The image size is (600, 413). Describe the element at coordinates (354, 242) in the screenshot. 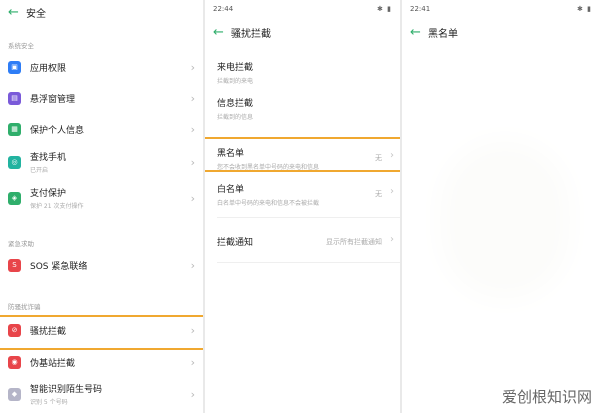

I see `item-value: 显示所有拦截通知` at that location.